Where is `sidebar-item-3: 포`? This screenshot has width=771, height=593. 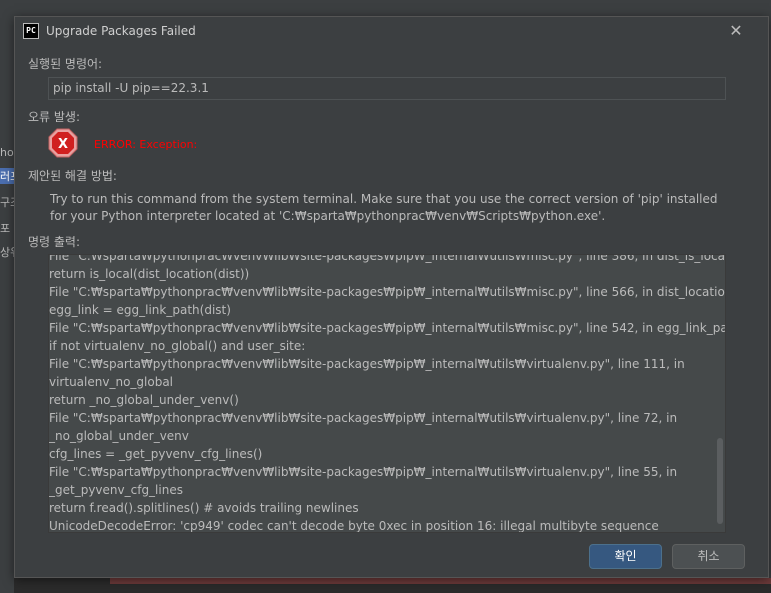
sidebar-item-3: 포 is located at coordinates (7, 228).